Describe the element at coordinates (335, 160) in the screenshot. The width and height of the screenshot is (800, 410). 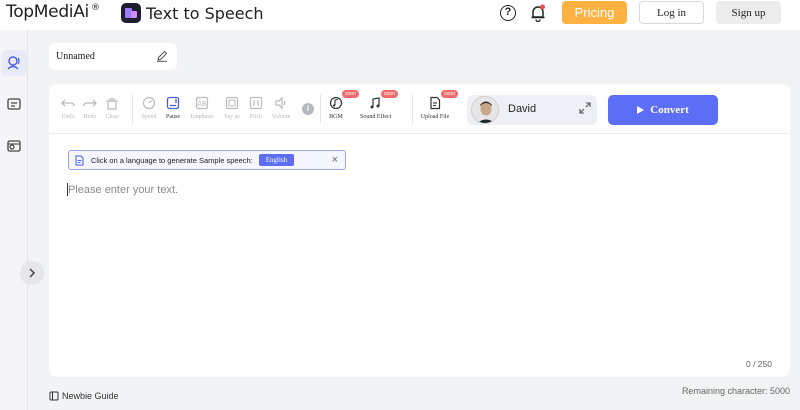
I see `close-icon: ×` at that location.